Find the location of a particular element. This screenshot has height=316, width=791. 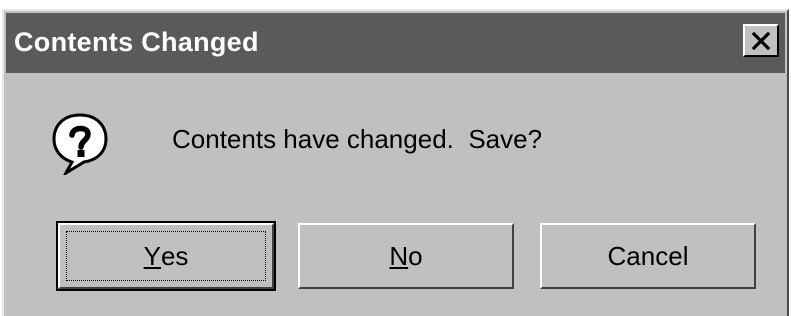

cancel-button: Cancel is located at coordinates (648, 256).